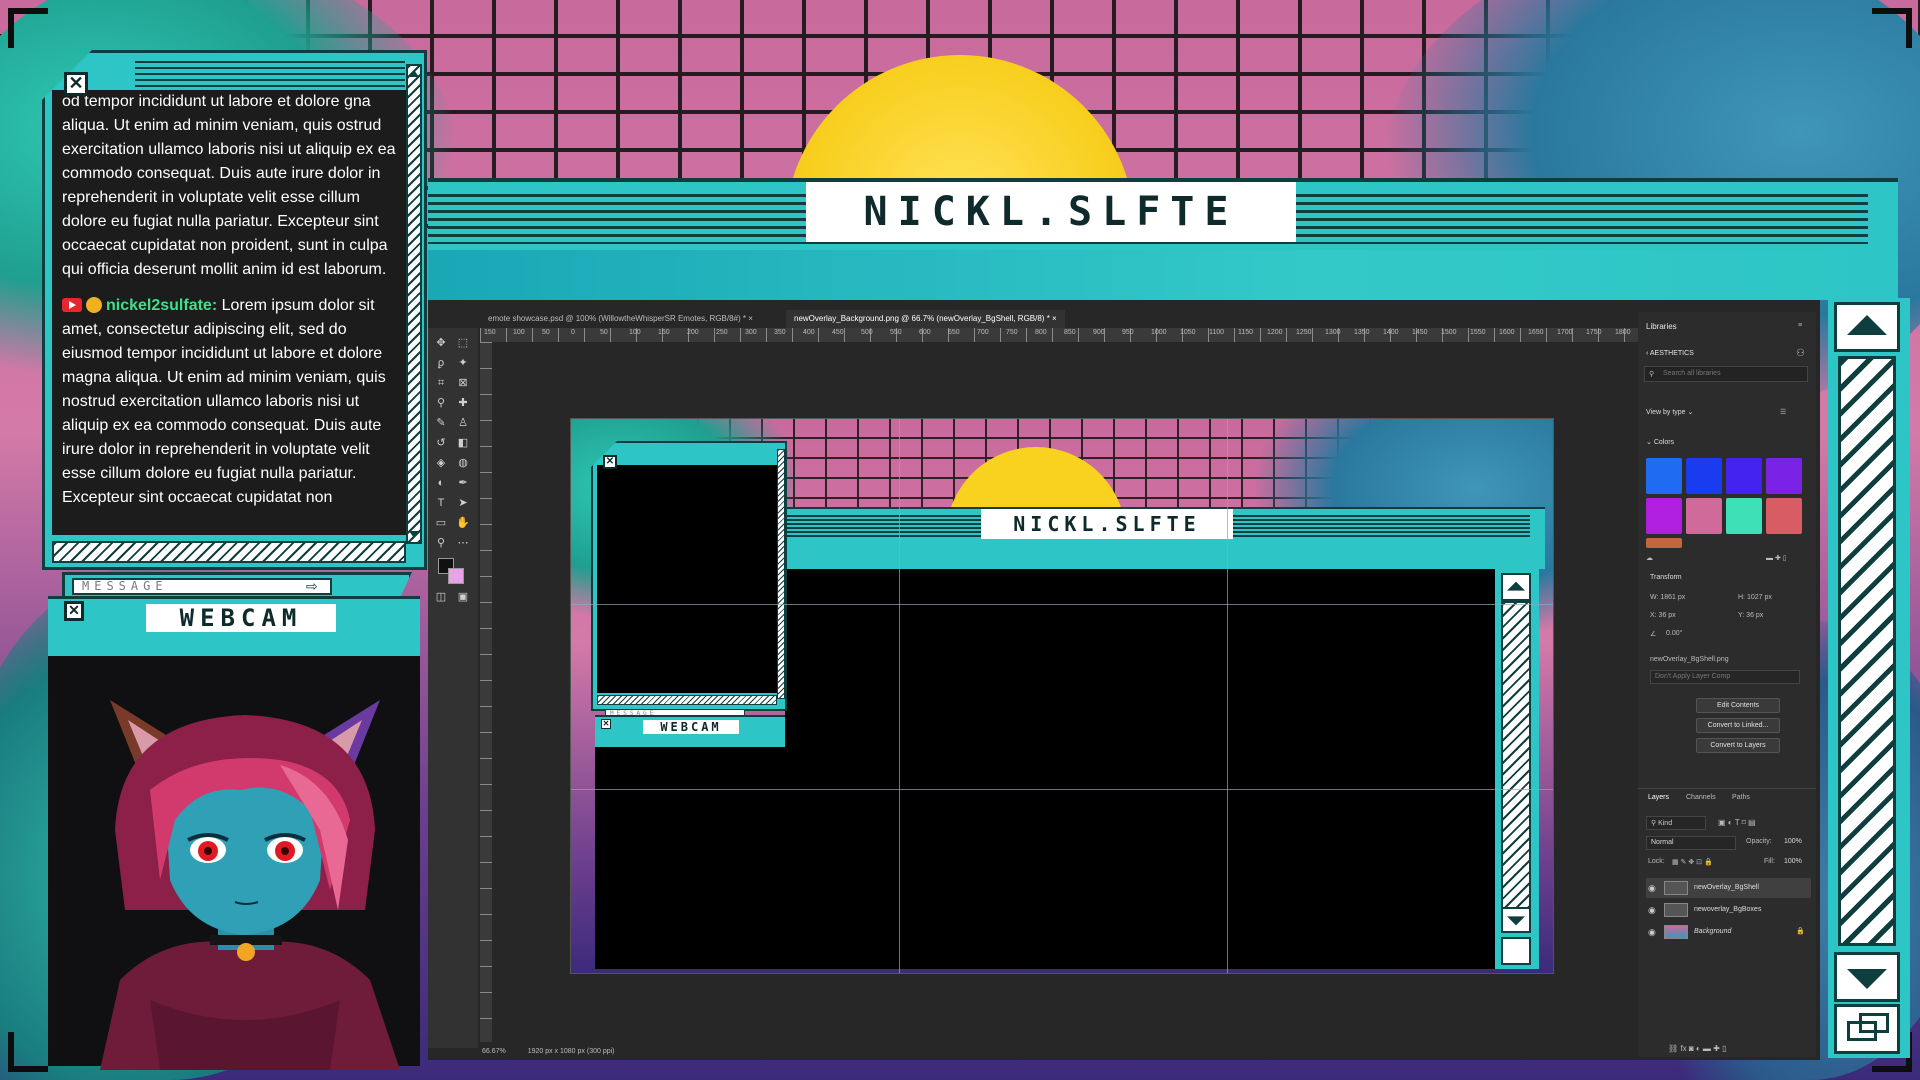 Image resolution: width=1920 pixels, height=1080 pixels. Describe the element at coordinates (441, 463) in the screenshot. I see `paint-bucket-icon: ◈` at that location.